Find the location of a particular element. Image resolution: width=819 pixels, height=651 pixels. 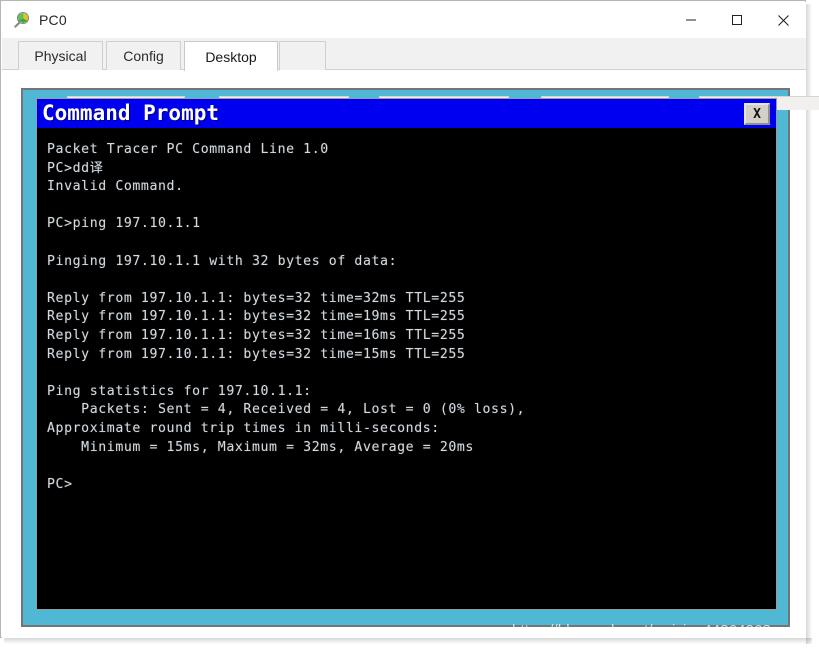

close-button is located at coordinates (783, 20).